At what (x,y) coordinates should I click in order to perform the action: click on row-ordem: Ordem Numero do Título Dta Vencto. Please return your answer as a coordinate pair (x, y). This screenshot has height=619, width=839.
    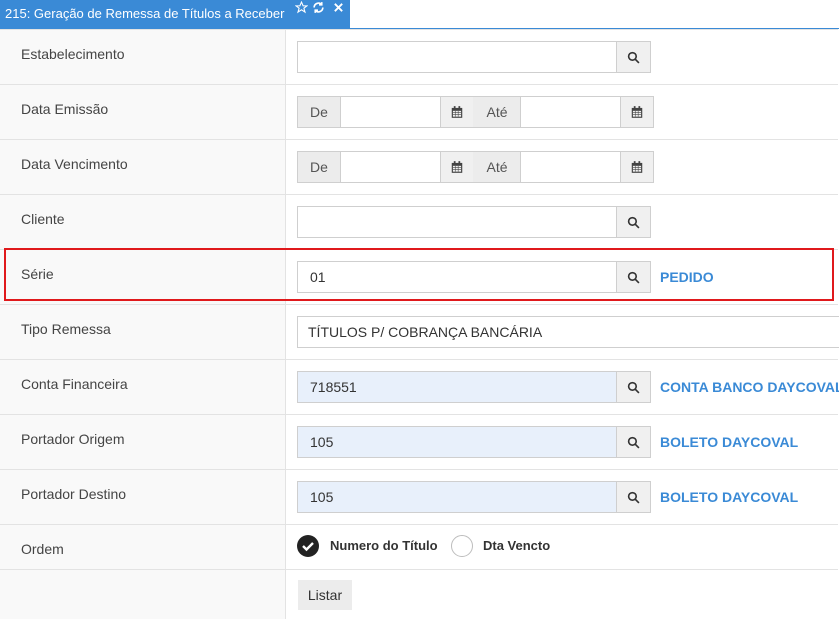
    Looking at the image, I should click on (419, 547).